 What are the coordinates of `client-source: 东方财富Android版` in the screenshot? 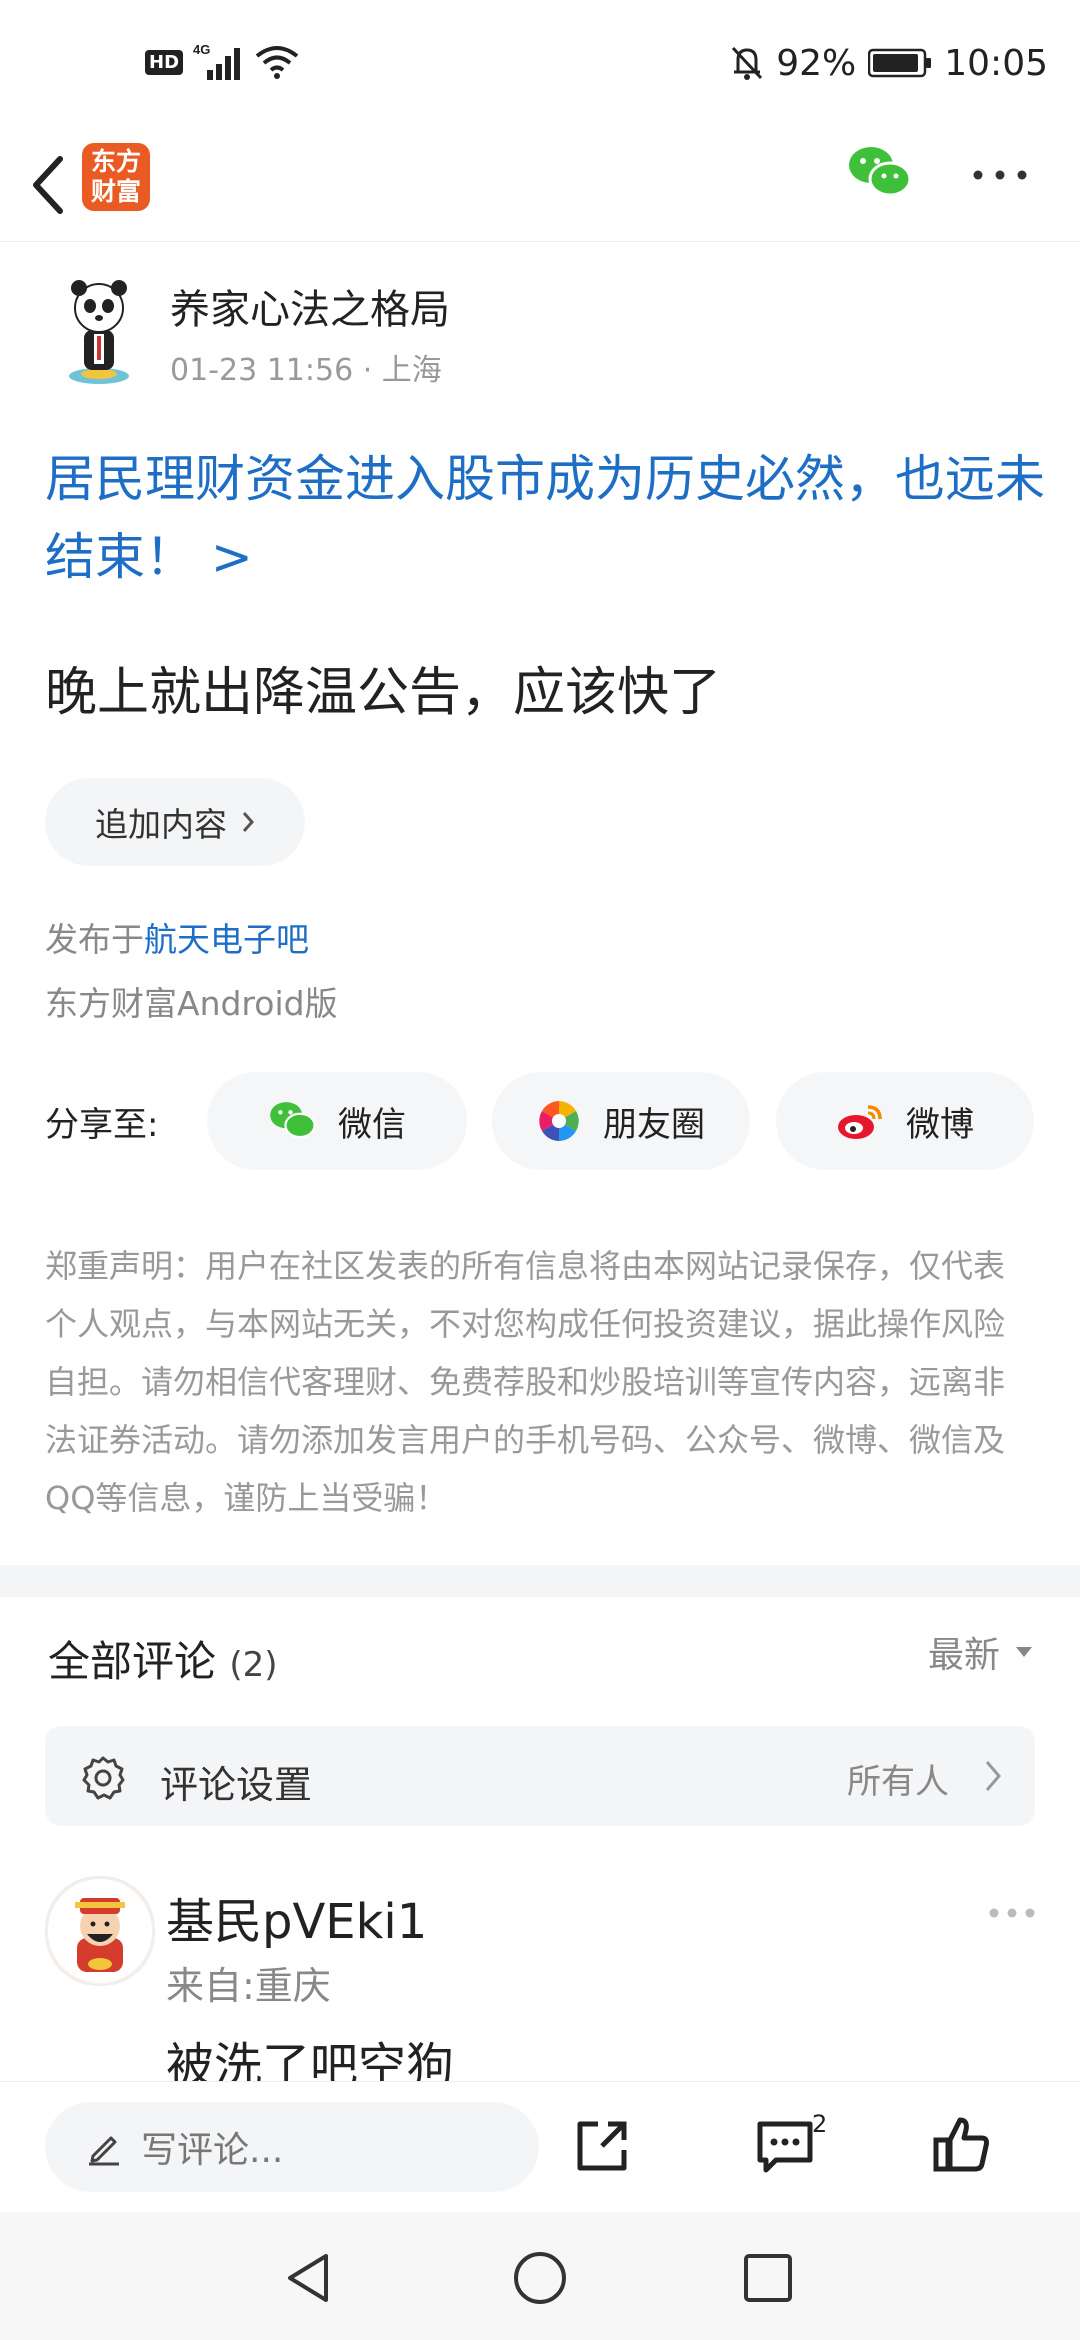 It's located at (191, 1003).